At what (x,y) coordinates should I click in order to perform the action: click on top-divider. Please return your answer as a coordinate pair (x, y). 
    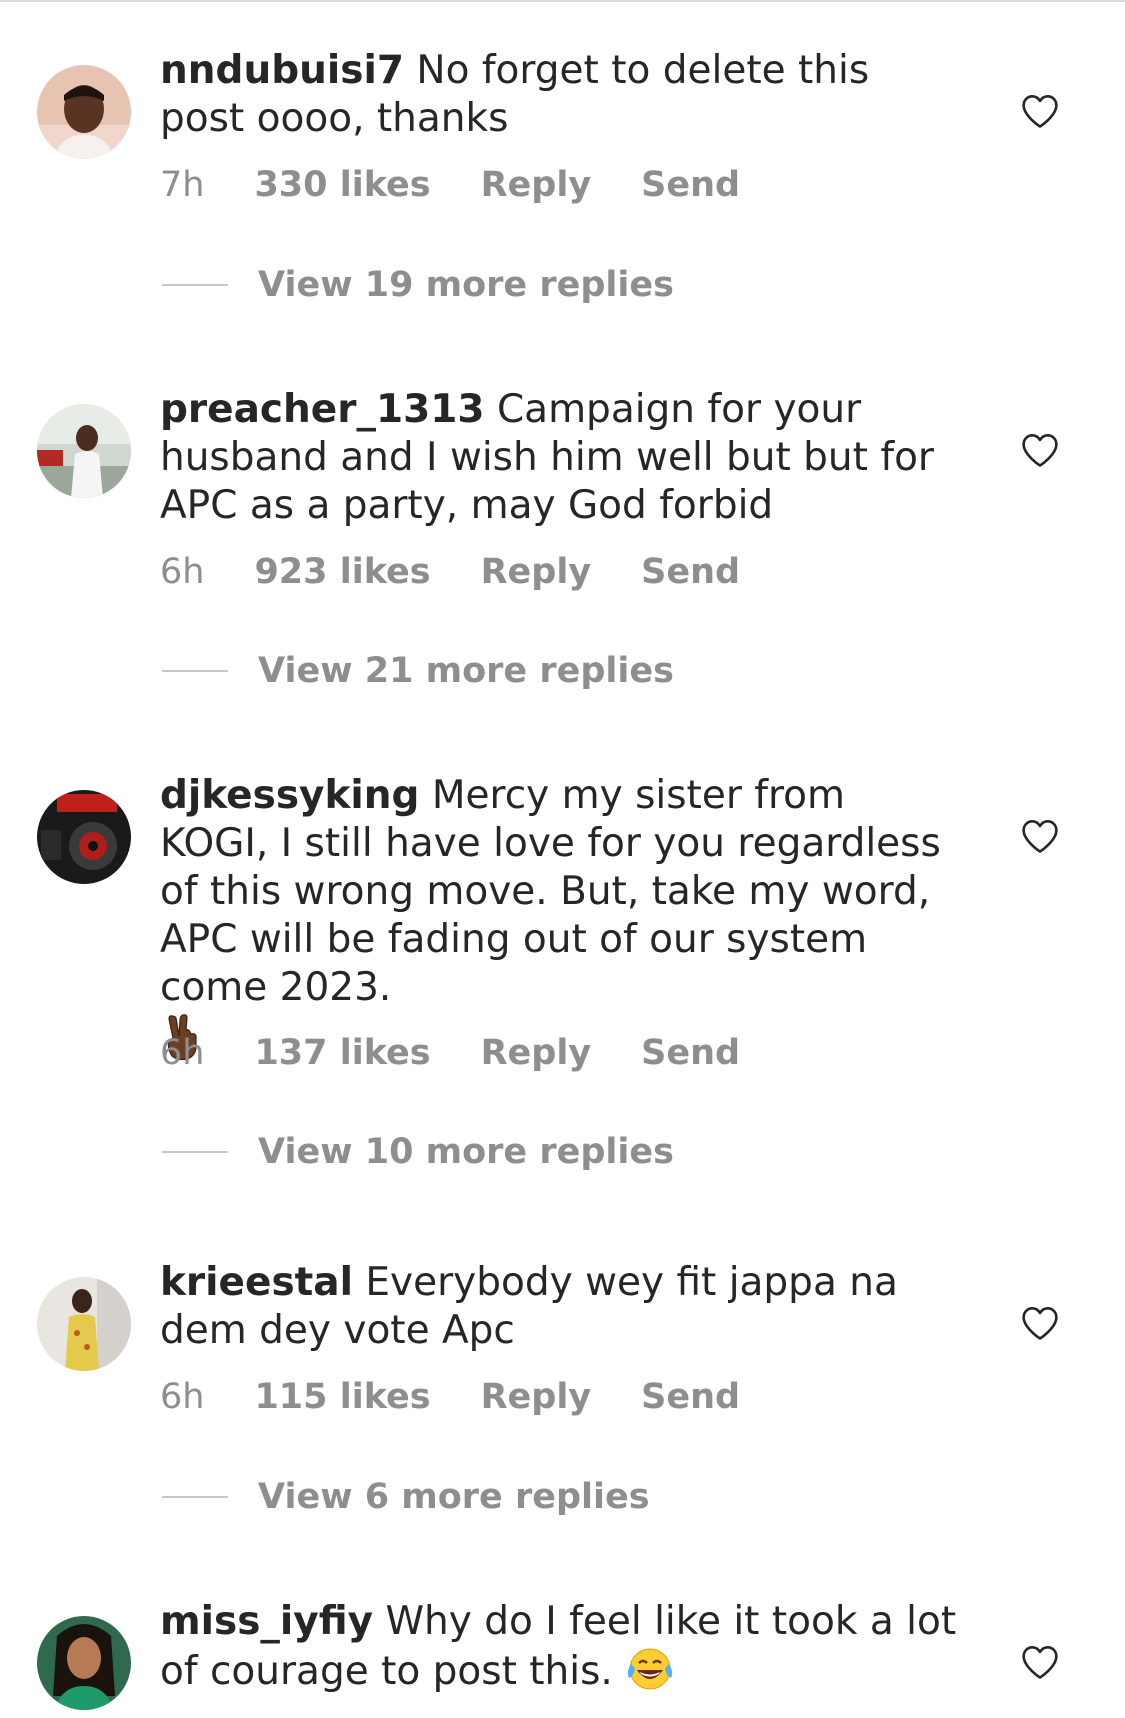
    Looking at the image, I should click on (562, 1).